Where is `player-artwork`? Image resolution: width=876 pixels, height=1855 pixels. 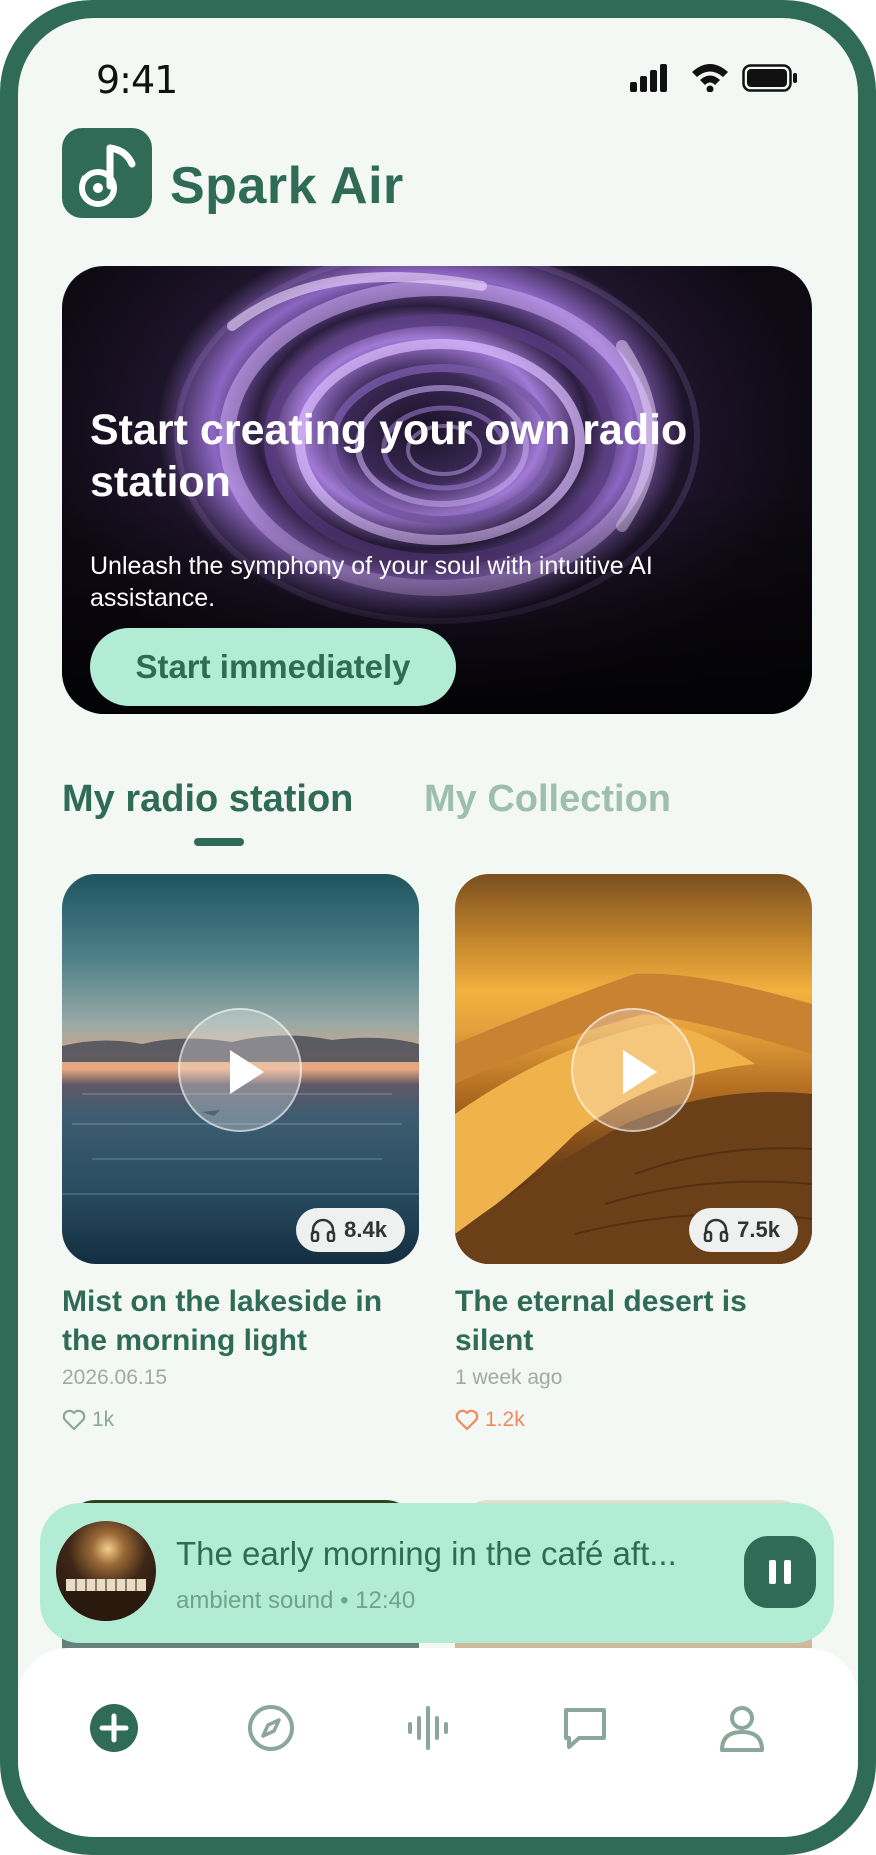
player-artwork is located at coordinates (106, 1571).